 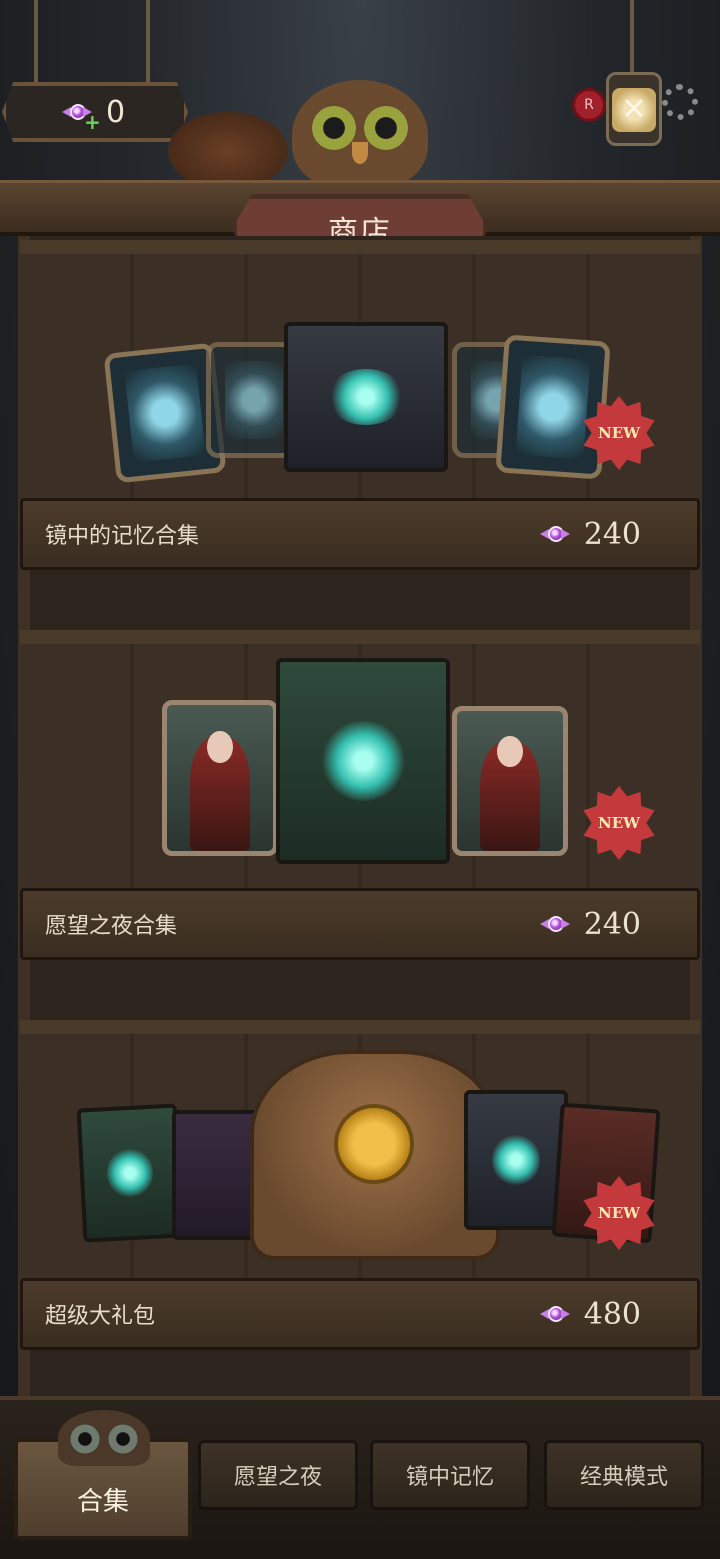 What do you see at coordinates (104, 1438) in the screenshot?
I see `owl-icon` at bounding box center [104, 1438].